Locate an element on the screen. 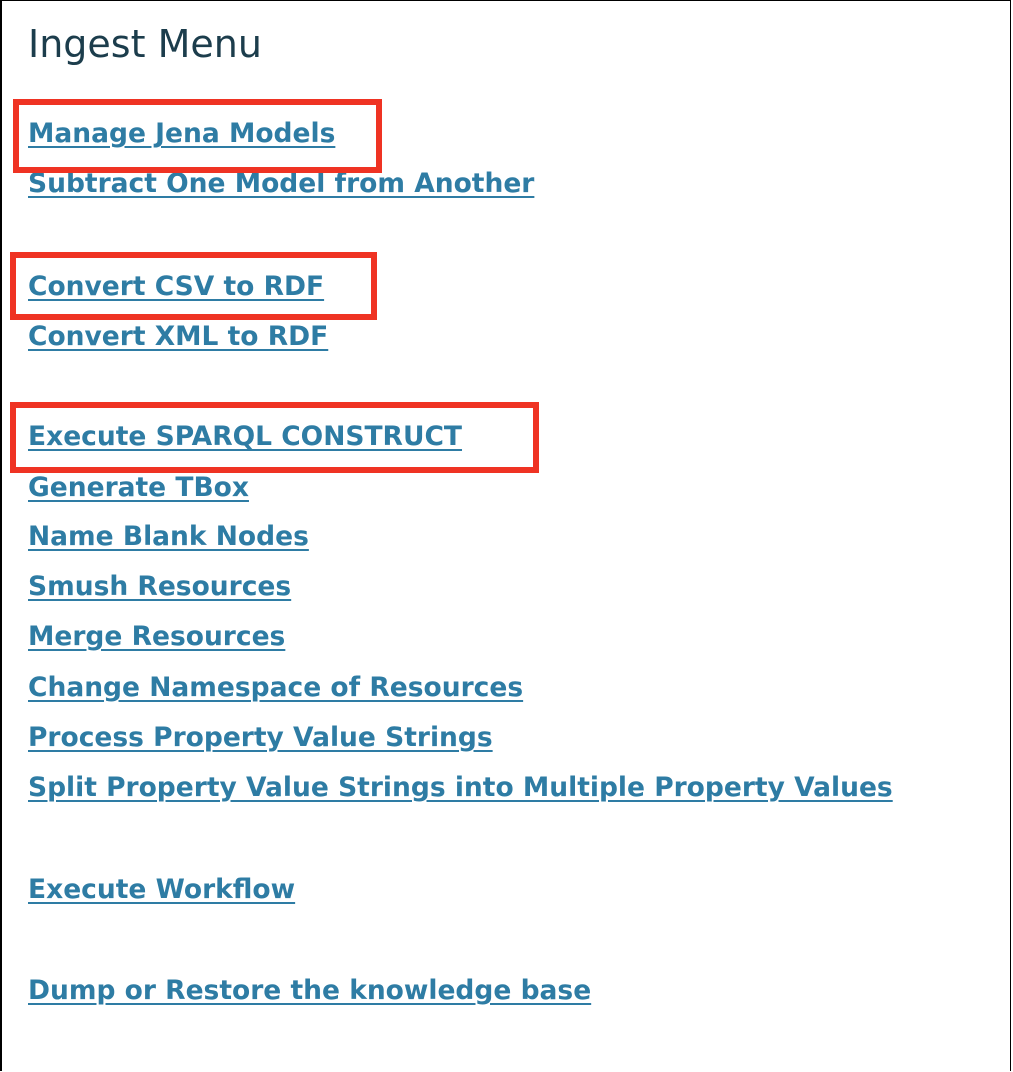 This screenshot has width=1013, height=1072. menu-link-name-blank-nodes: Name Blank Nodes is located at coordinates (168, 537).